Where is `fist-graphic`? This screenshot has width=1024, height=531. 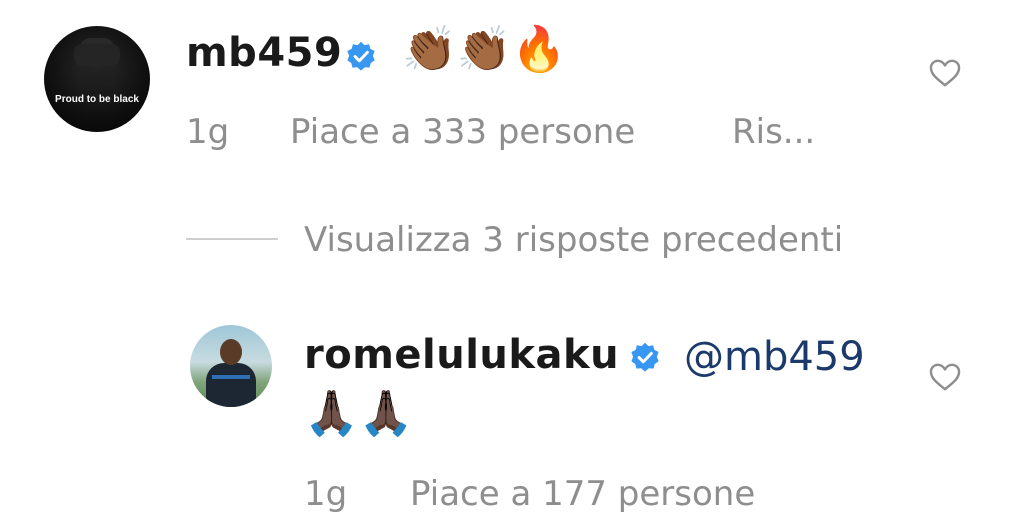 fist-graphic is located at coordinates (97, 66).